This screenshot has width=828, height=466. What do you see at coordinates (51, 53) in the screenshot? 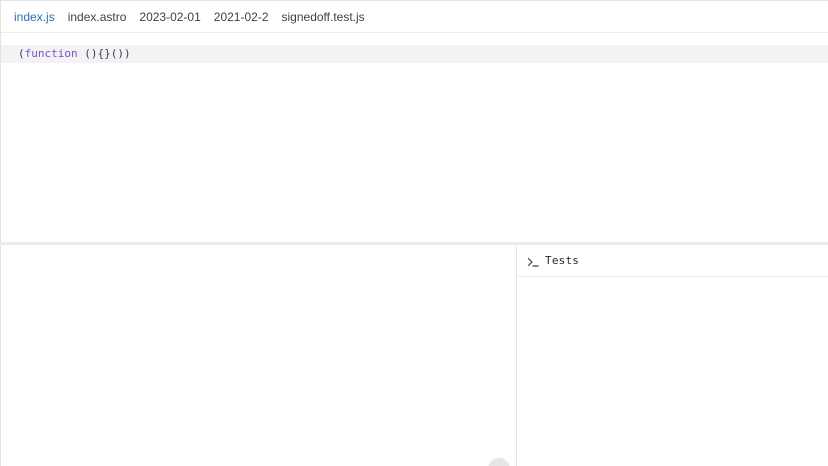
I see `code-keyword: function` at bounding box center [51, 53].